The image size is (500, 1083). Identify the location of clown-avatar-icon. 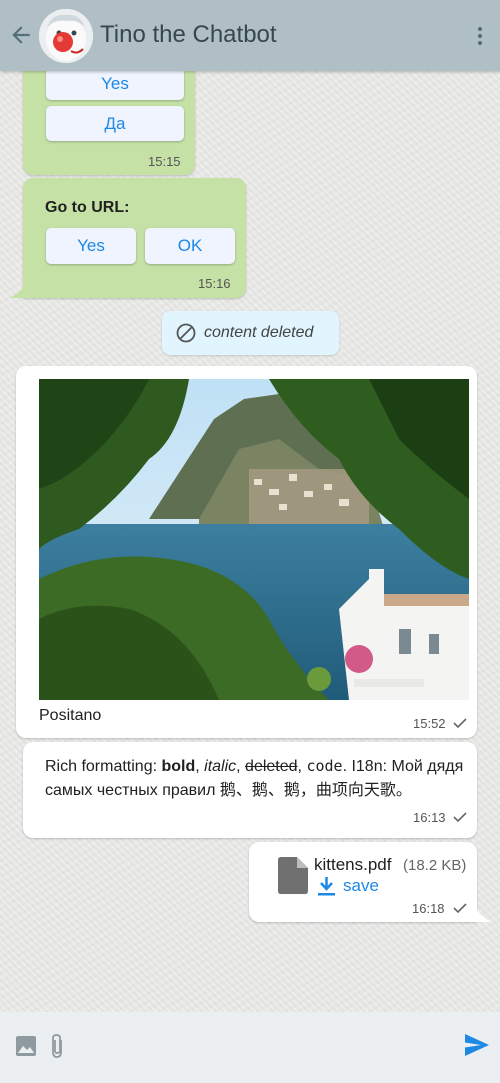
(66, 36).